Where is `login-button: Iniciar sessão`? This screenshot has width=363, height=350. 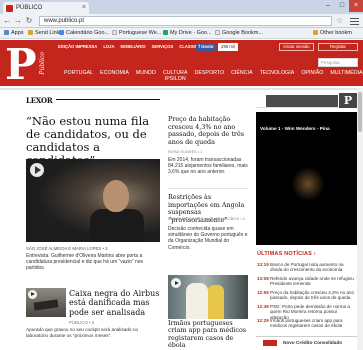
login-button: Iniciar sessão is located at coordinates (296, 47).